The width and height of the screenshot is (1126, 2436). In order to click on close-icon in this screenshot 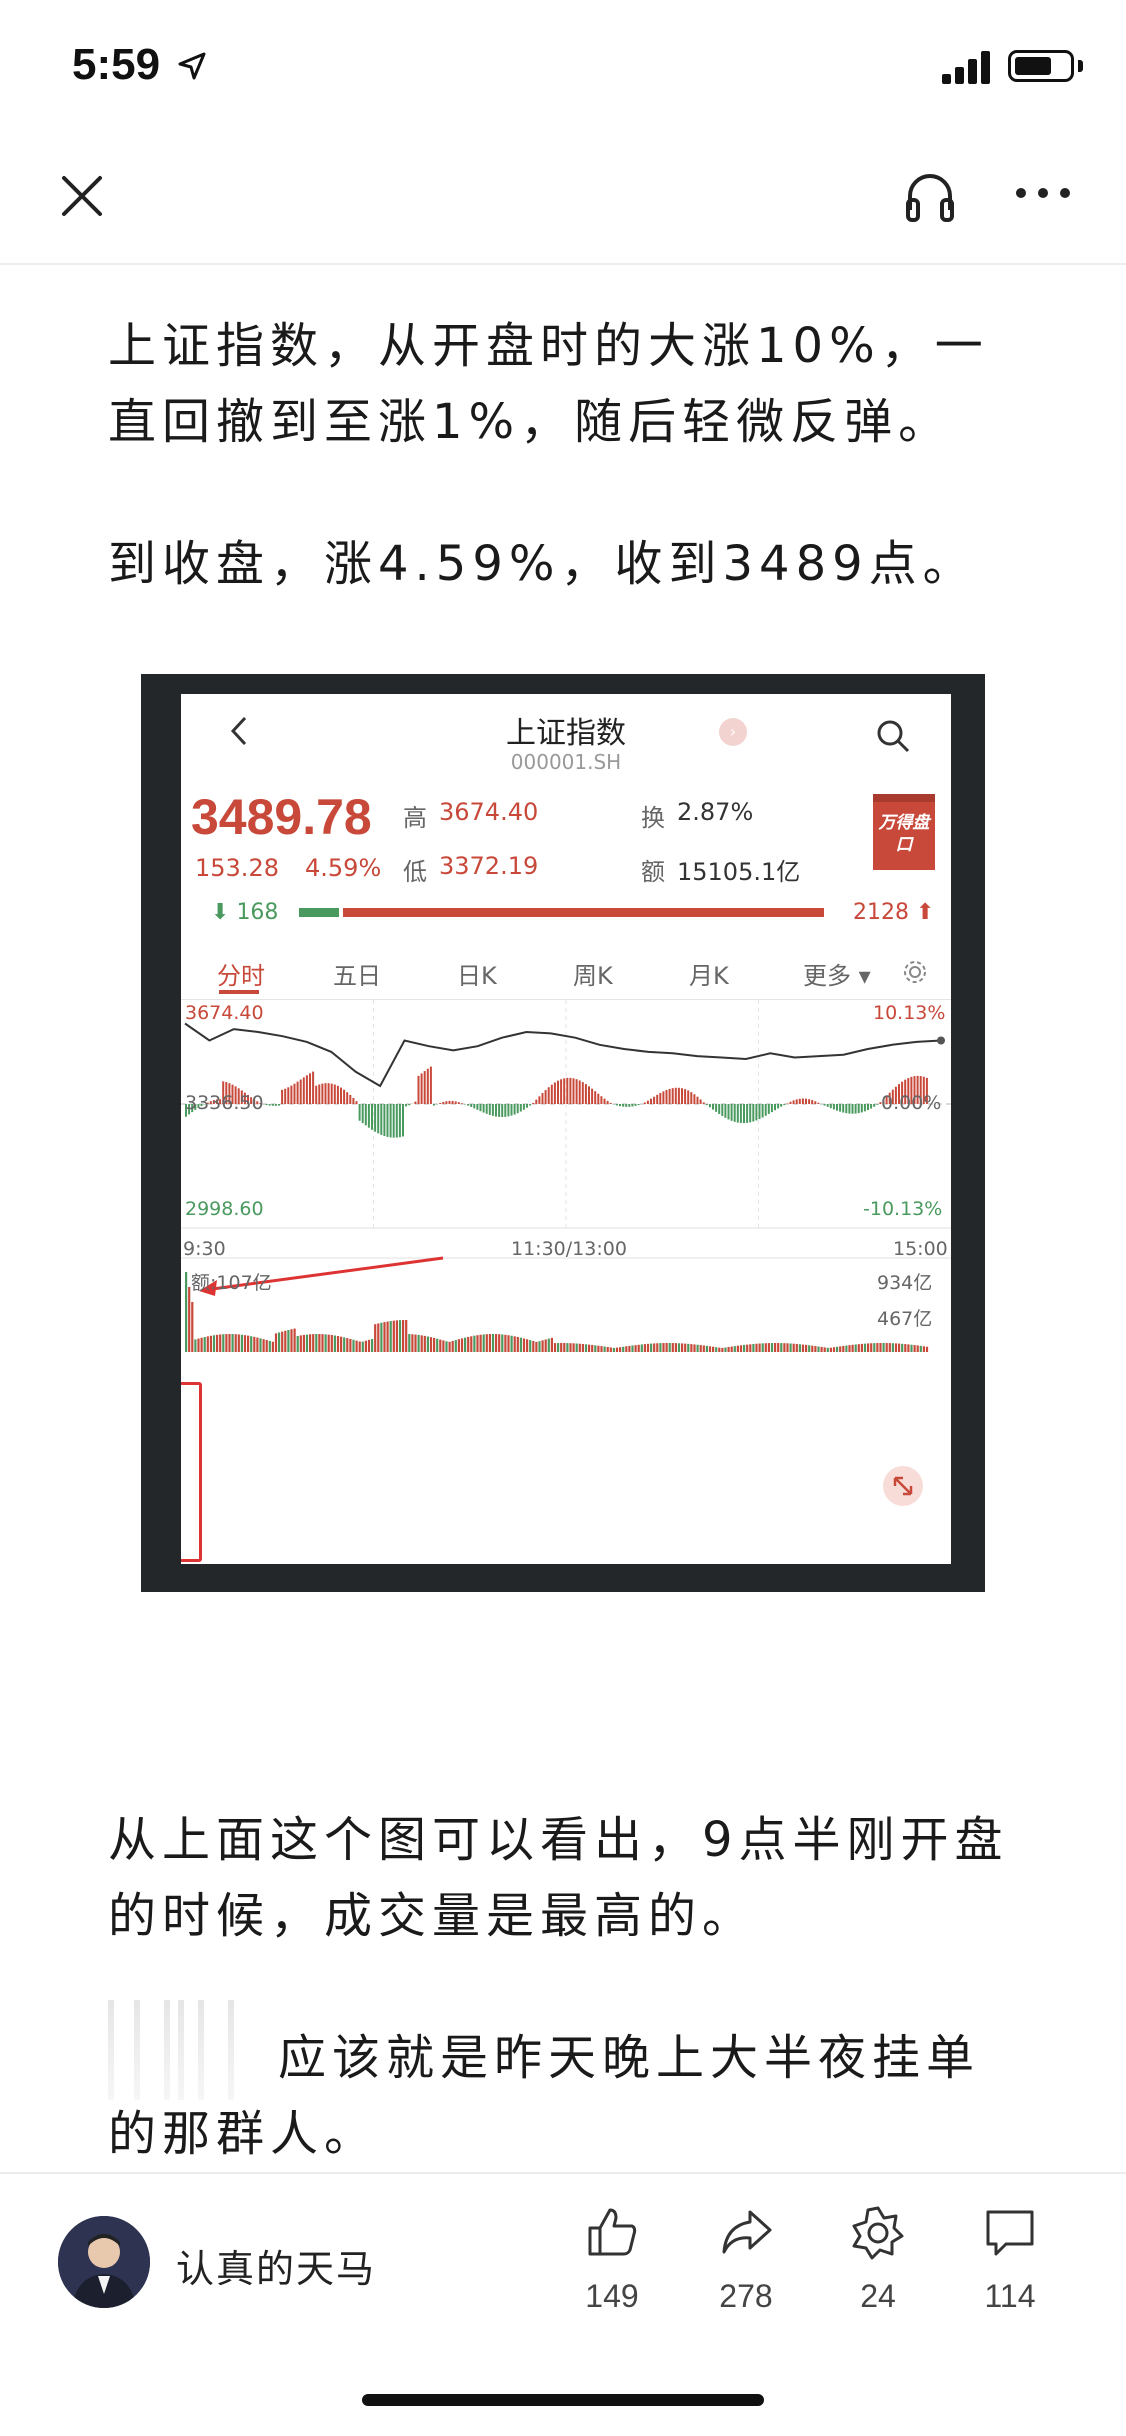, I will do `click(82, 196)`.